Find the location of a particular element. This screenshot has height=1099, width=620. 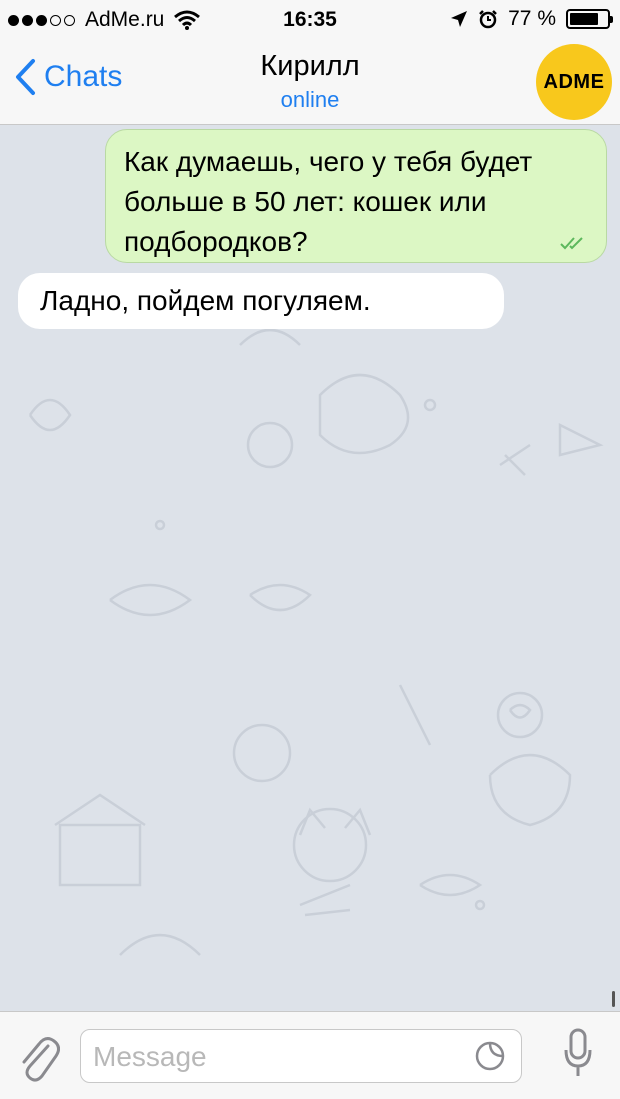

battery-icon is located at coordinates (589, 19).